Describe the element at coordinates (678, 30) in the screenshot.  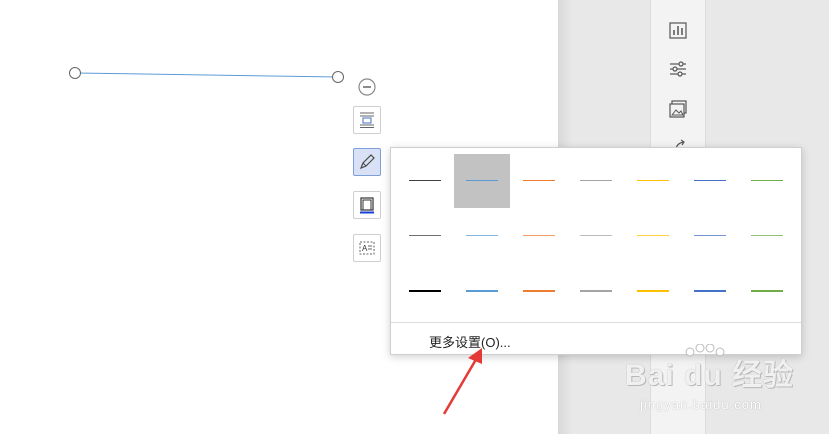
I see `chart-icon` at that location.